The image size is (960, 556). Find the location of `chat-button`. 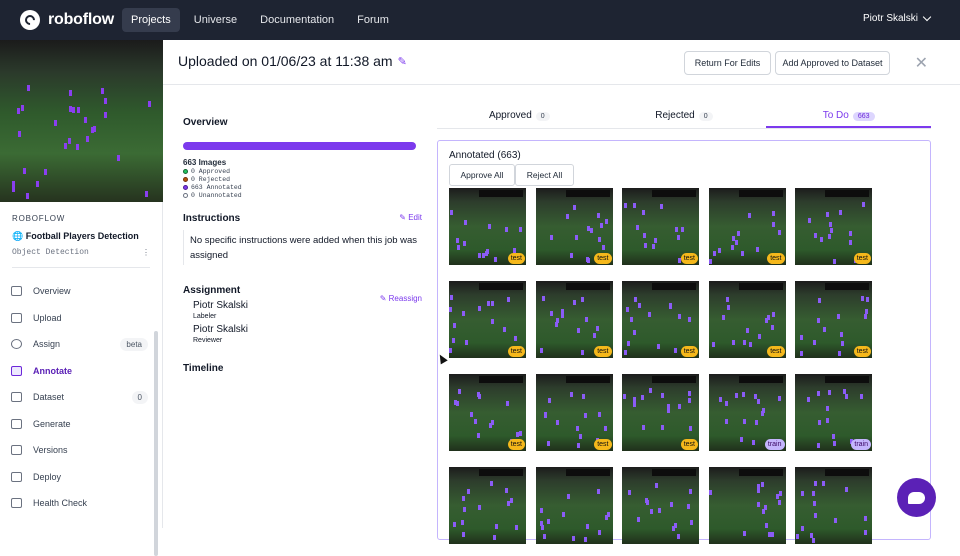

chat-button is located at coordinates (916, 497).